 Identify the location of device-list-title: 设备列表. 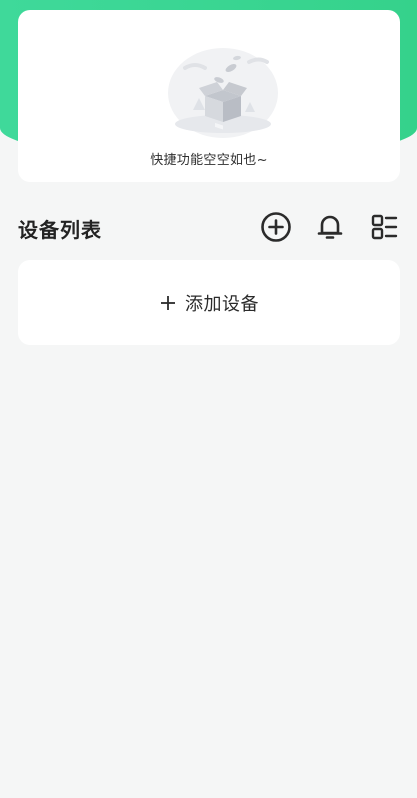
(60, 230).